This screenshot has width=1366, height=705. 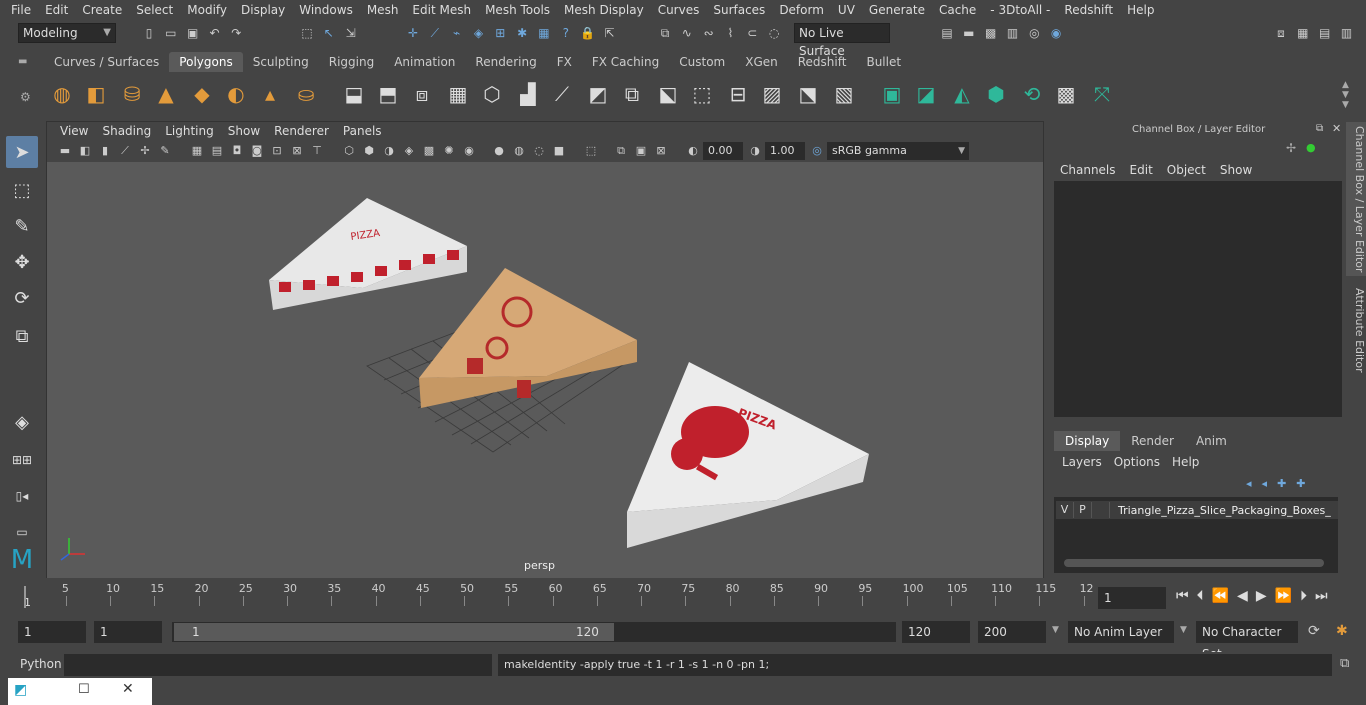 I want to click on channel-list, so click(x=1198, y=299).